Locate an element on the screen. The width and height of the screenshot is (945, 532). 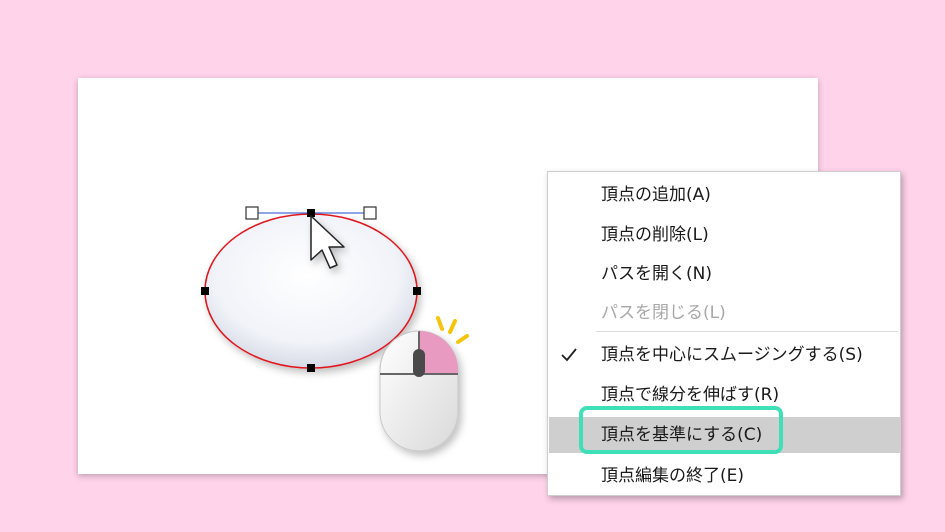
menu-item-label: パスを閉じる(L) is located at coordinates (663, 313).